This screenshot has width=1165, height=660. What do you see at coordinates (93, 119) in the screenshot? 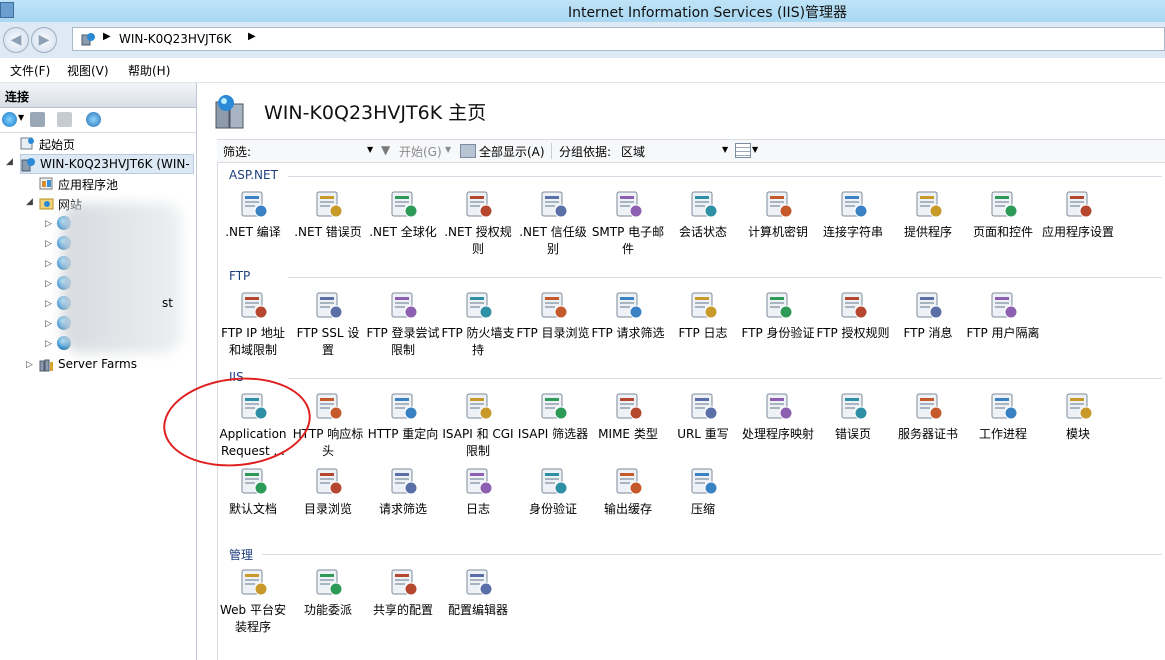
I see `disconnect-icon` at bounding box center [93, 119].